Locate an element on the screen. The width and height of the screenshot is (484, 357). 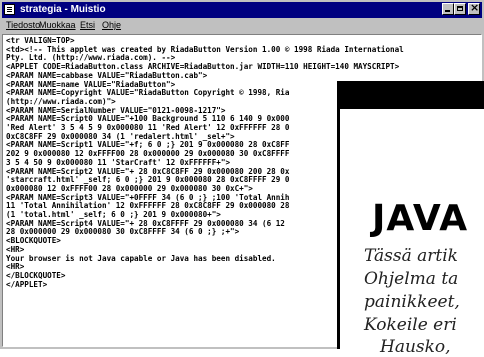
title-bar: strategia - Muistio is located at coordinates (242, 9).